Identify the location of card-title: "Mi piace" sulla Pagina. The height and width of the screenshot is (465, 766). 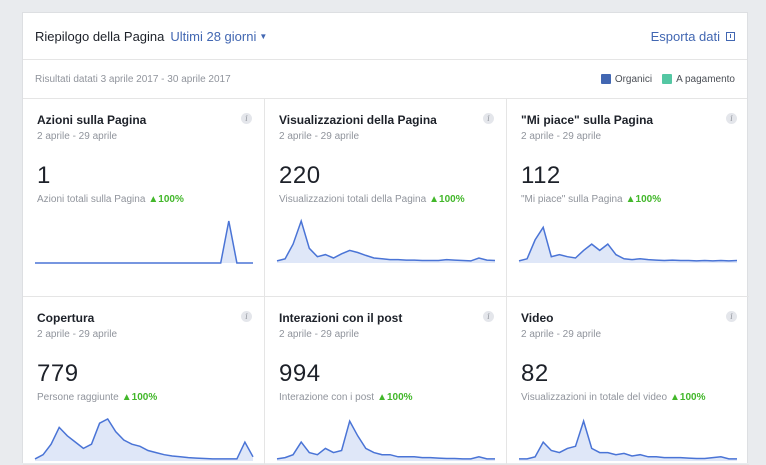
(587, 120).